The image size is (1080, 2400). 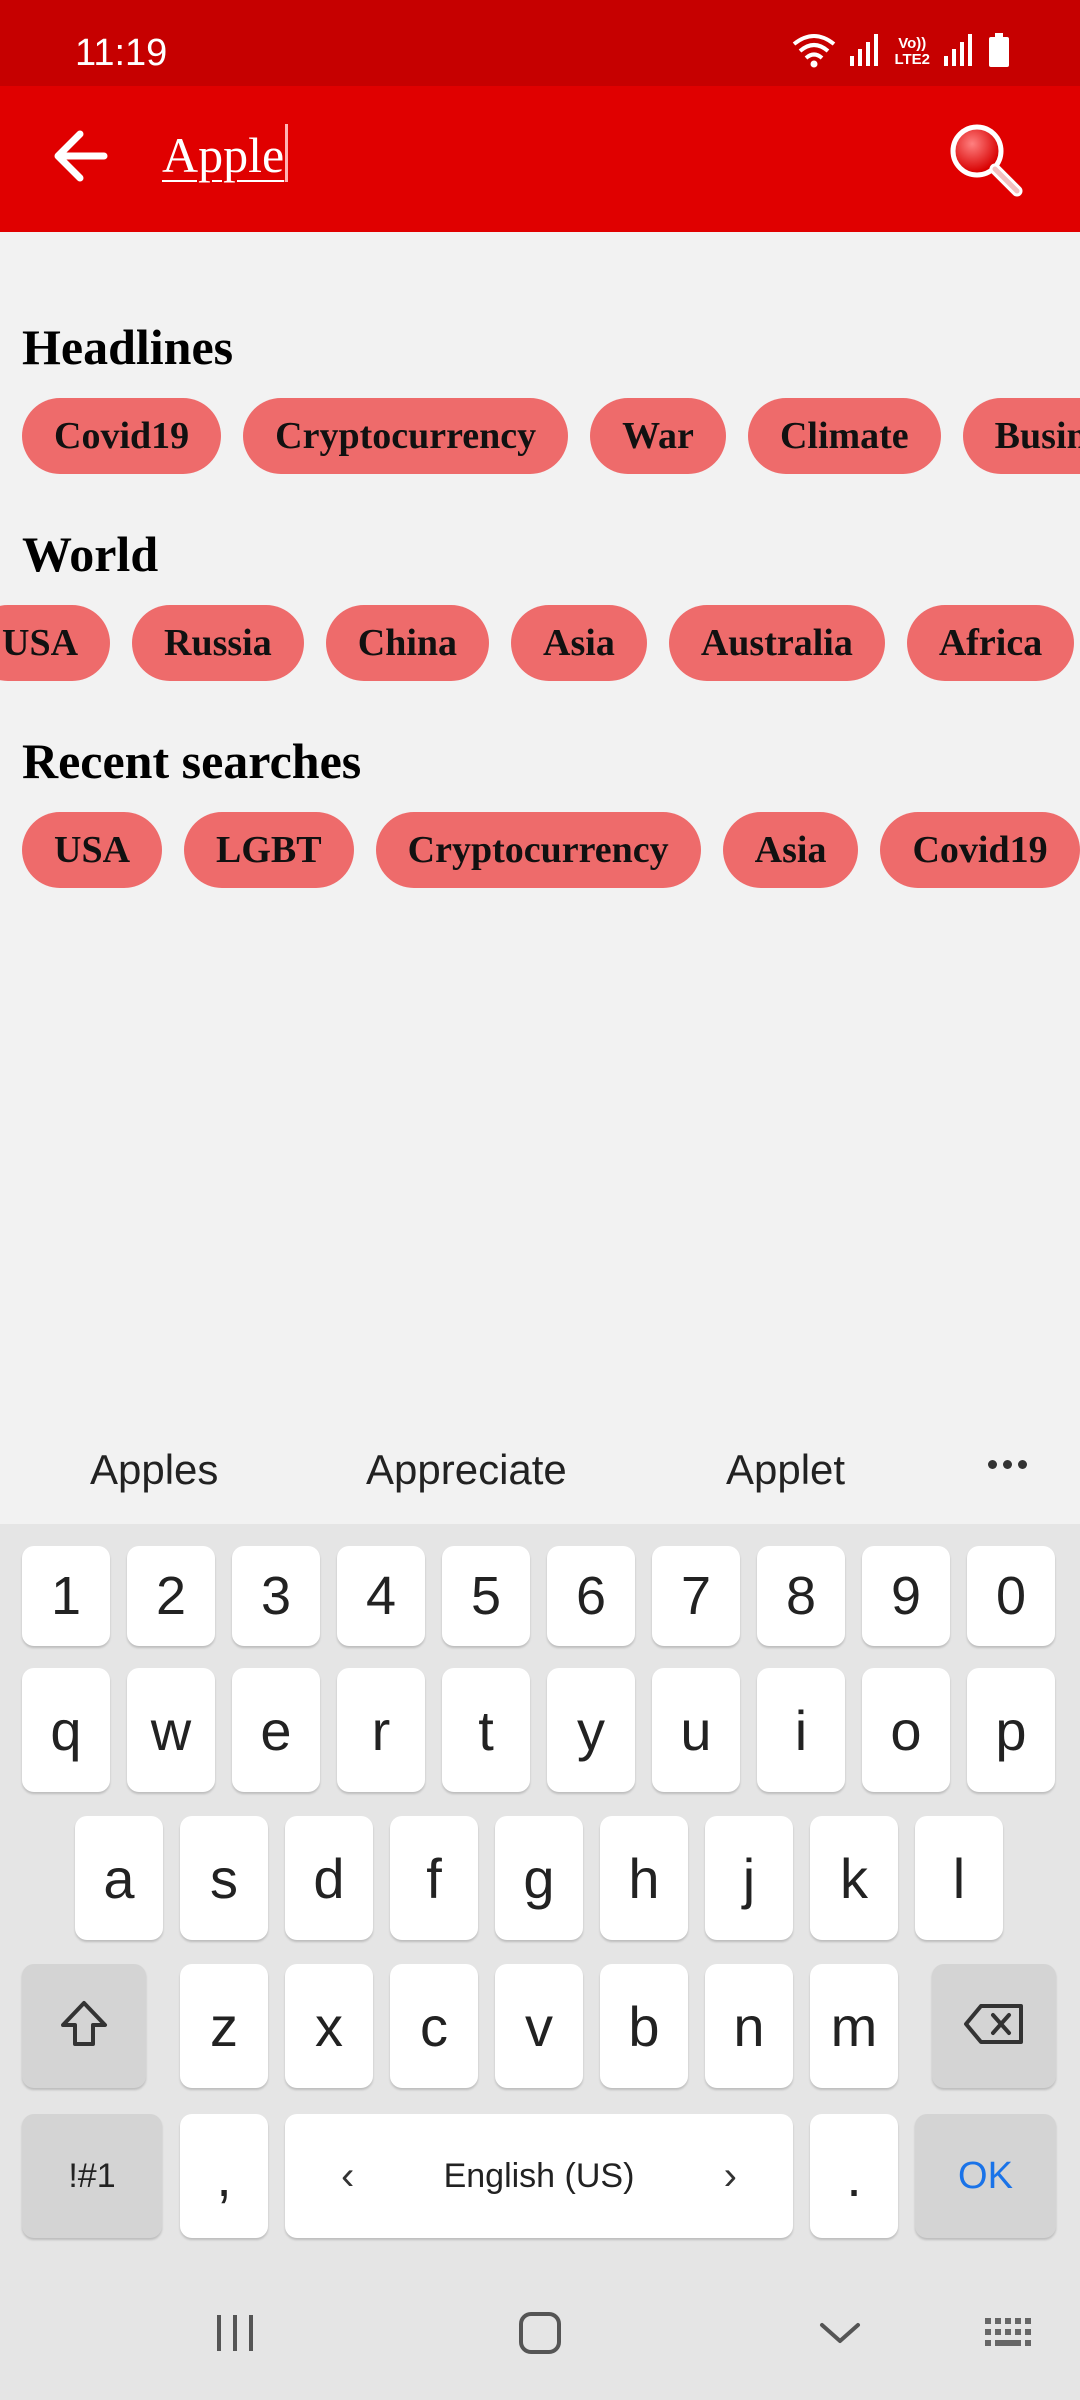 I want to click on key: k, so click(x=854, y=1878).